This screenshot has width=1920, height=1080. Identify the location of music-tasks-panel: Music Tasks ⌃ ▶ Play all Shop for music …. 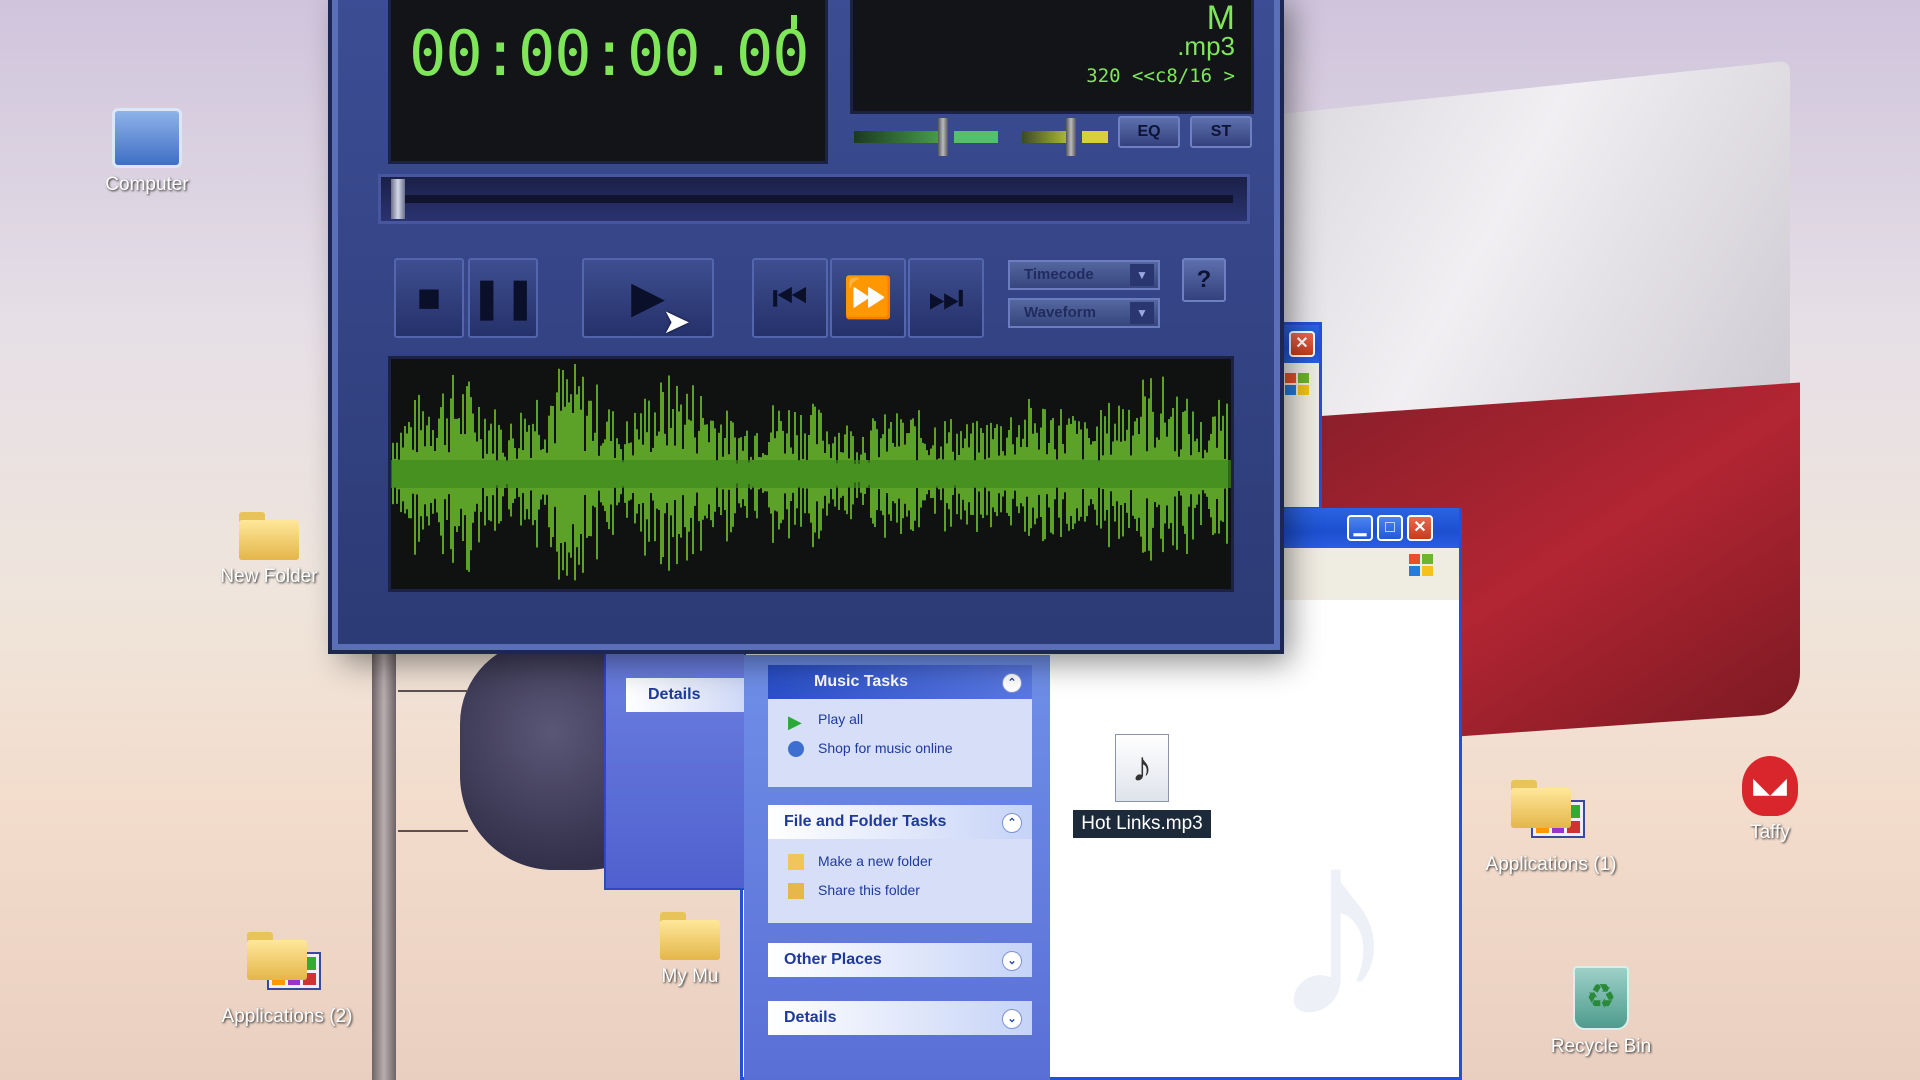
(900, 726).